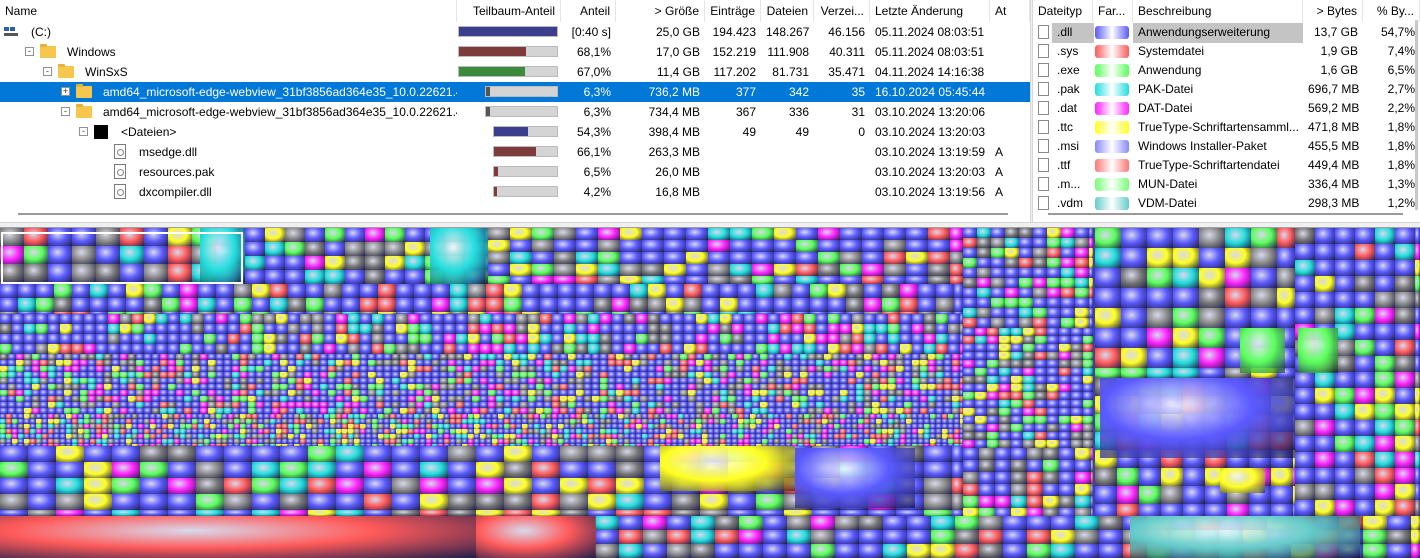 The image size is (1420, 558). I want to click on extension-row: .dll Anwendungserweiterung 13,7 GB 54,7%, so click(1226, 33).